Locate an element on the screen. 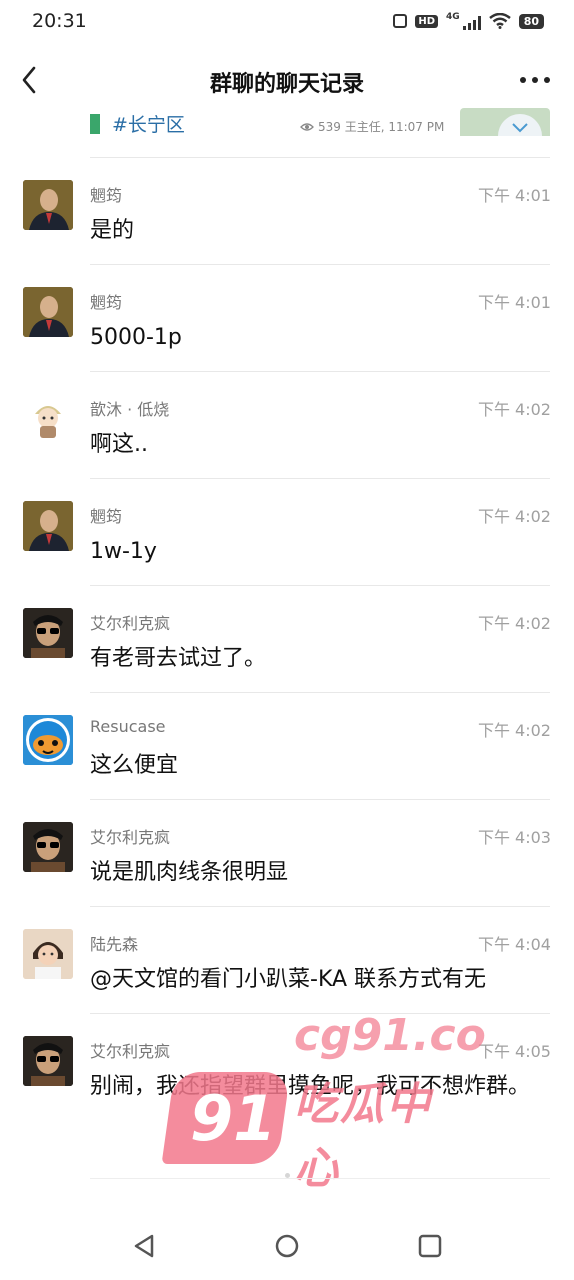 The width and height of the screenshot is (574, 1280). message-item: 魍筠 下午 4:02 1w-1y is located at coordinates (287, 532).